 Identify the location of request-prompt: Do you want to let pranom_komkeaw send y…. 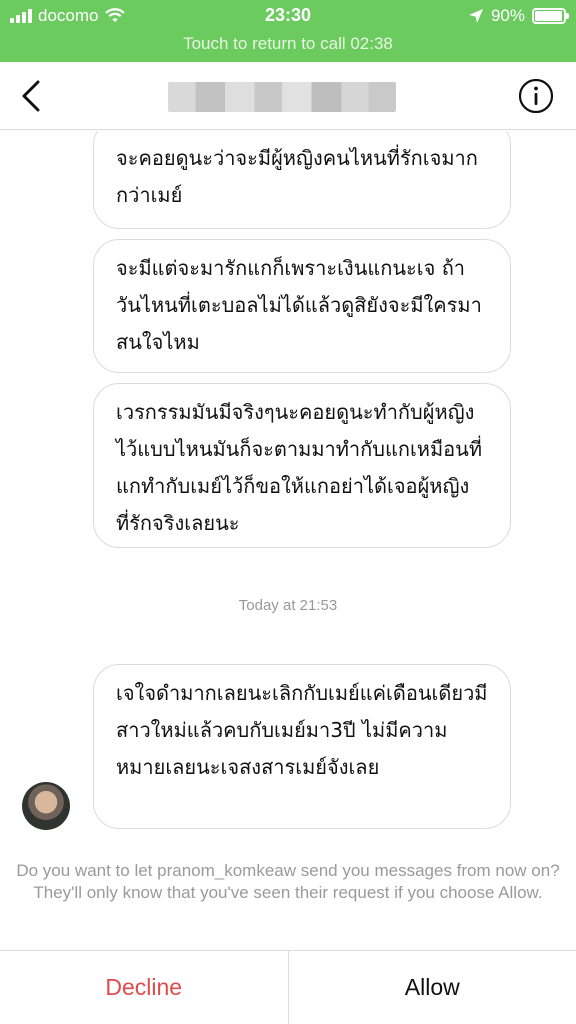
(288, 881).